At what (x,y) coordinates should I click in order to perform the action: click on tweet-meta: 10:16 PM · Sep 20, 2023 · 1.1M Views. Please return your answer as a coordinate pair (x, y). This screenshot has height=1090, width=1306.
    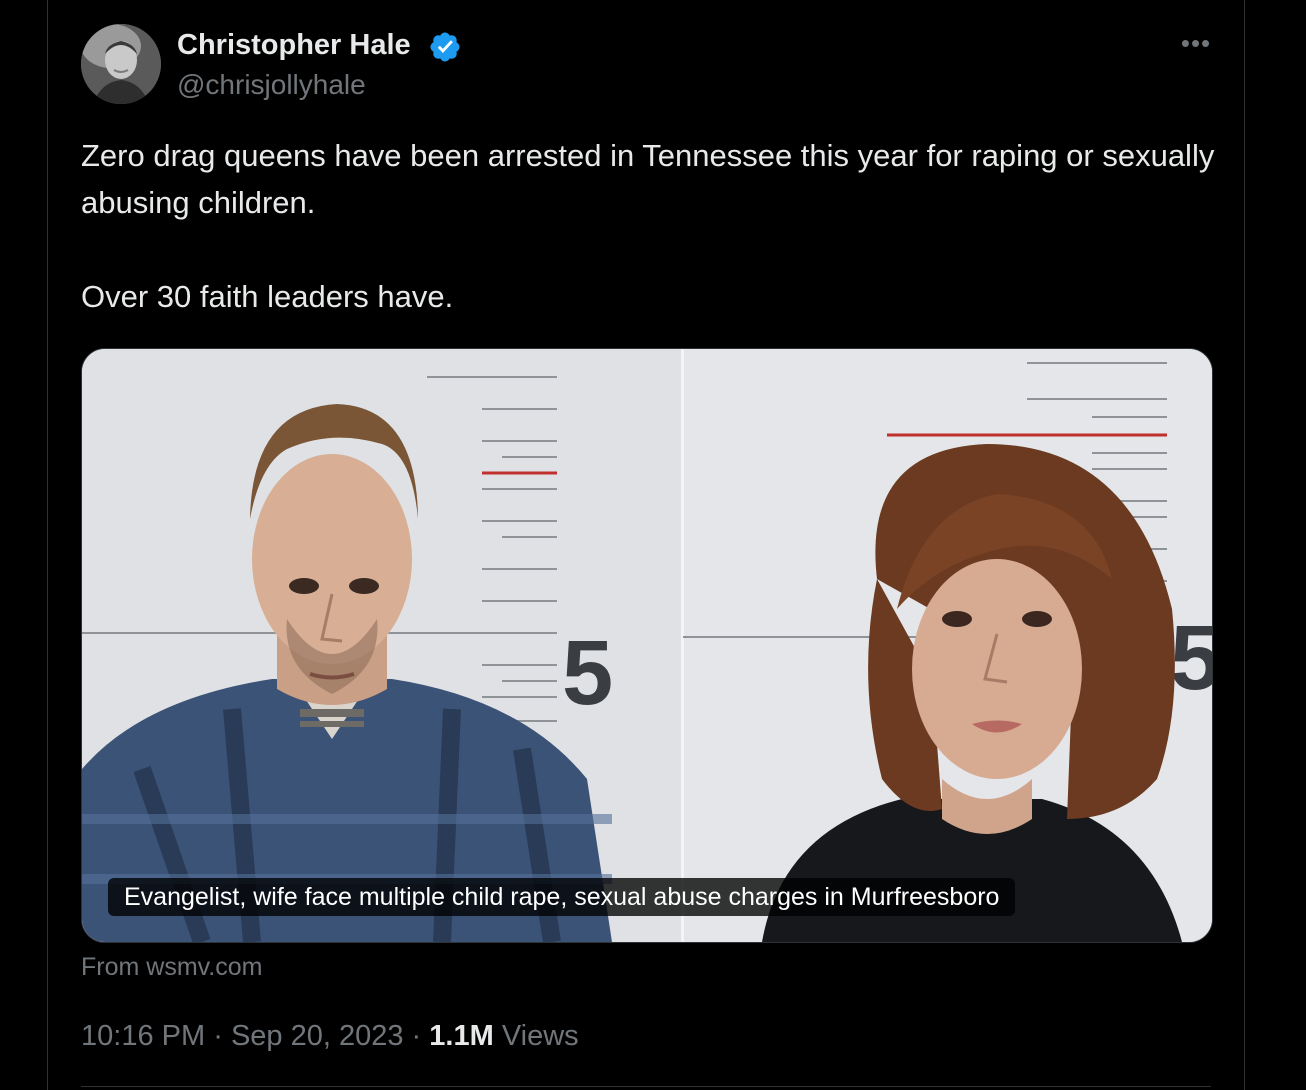
    Looking at the image, I should click on (330, 1036).